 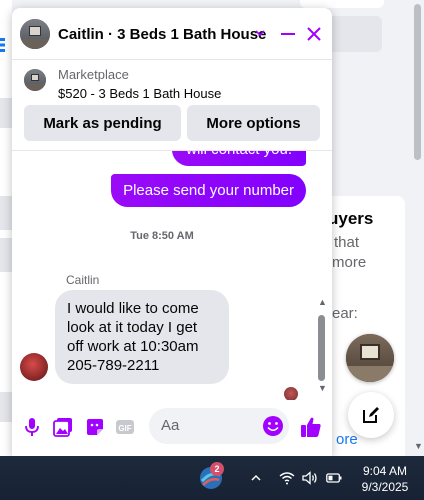 What do you see at coordinates (3, 45) in the screenshot?
I see `sidebar-menu-icon` at bounding box center [3, 45].